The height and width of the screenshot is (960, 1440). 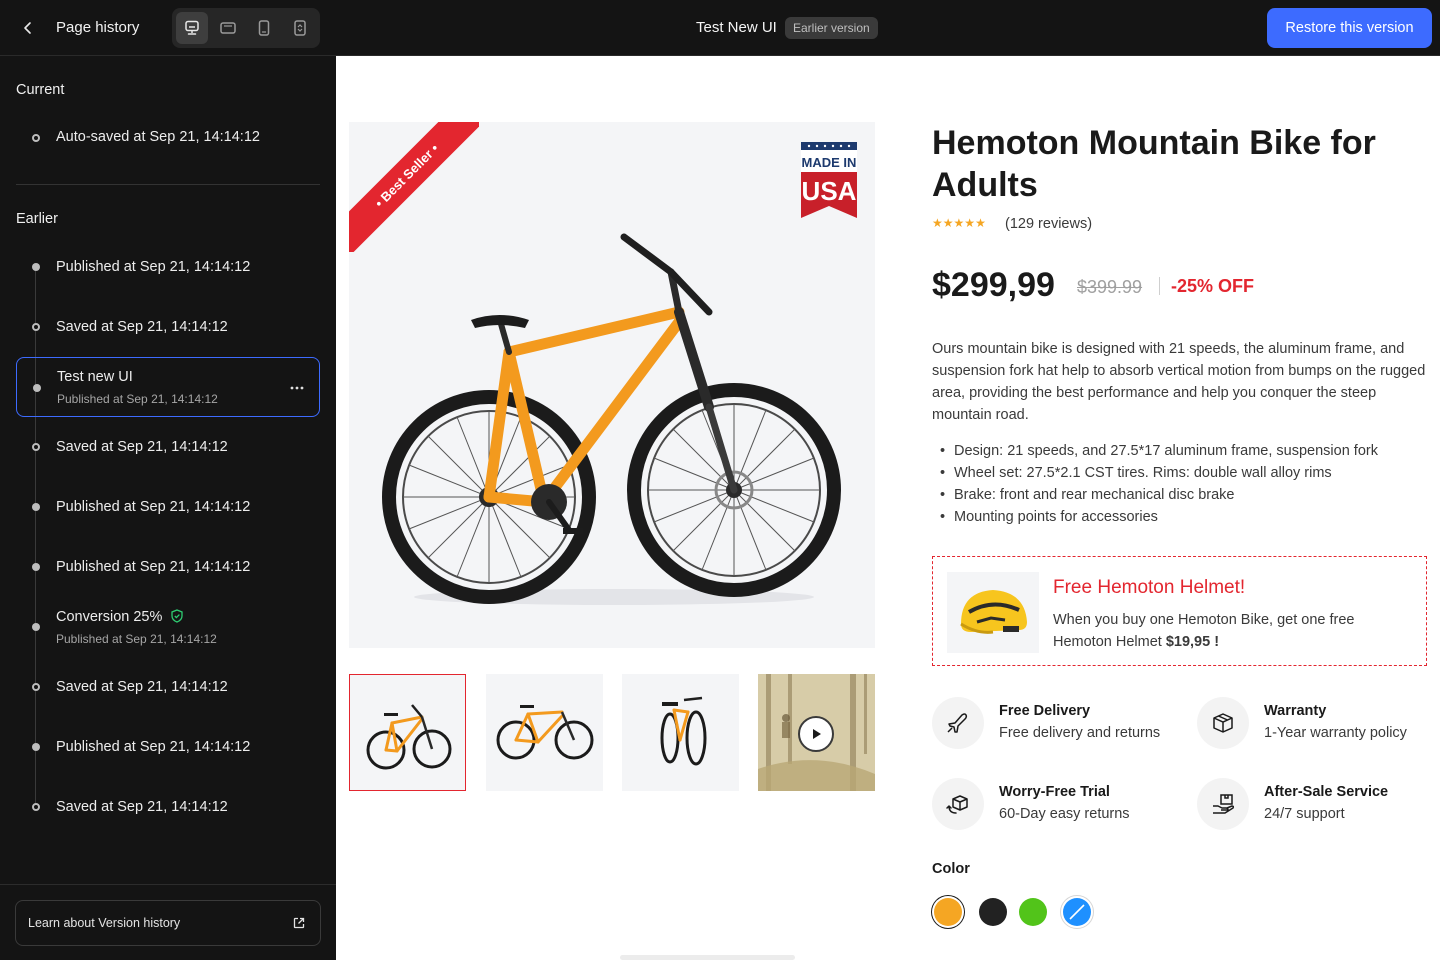 I want to click on back-button, so click(x=28, y=28).